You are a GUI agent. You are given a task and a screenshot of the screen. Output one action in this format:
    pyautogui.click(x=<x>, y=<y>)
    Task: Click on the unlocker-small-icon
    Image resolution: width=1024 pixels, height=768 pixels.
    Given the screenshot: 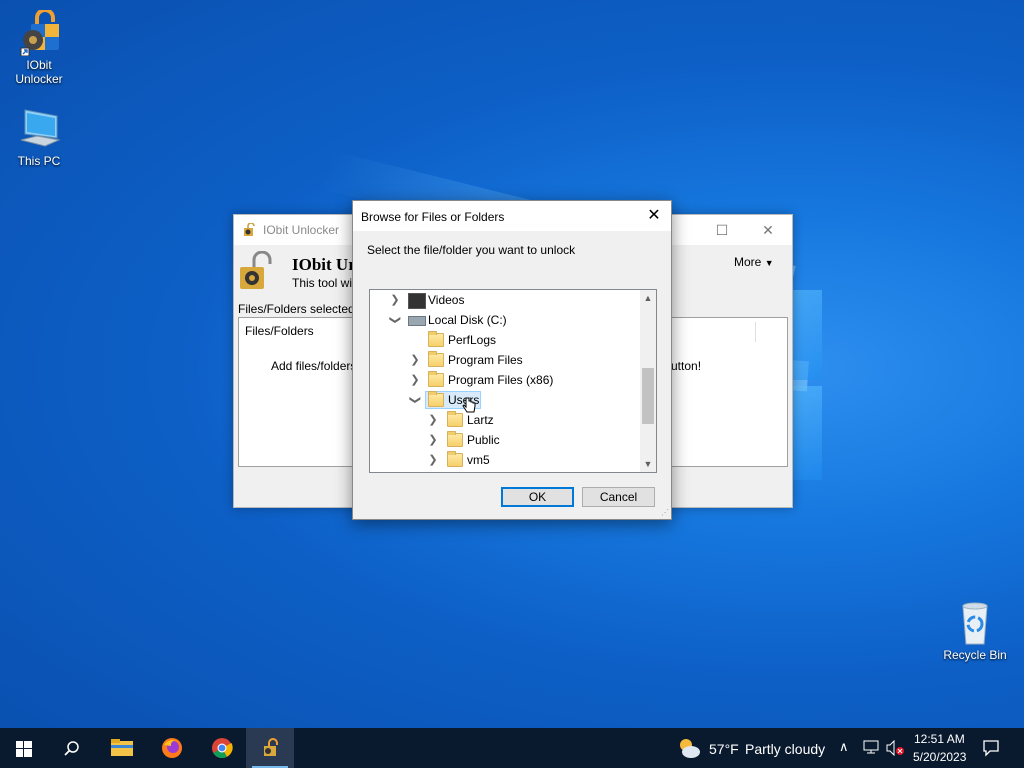 What is the action you would take?
    pyautogui.click(x=249, y=229)
    